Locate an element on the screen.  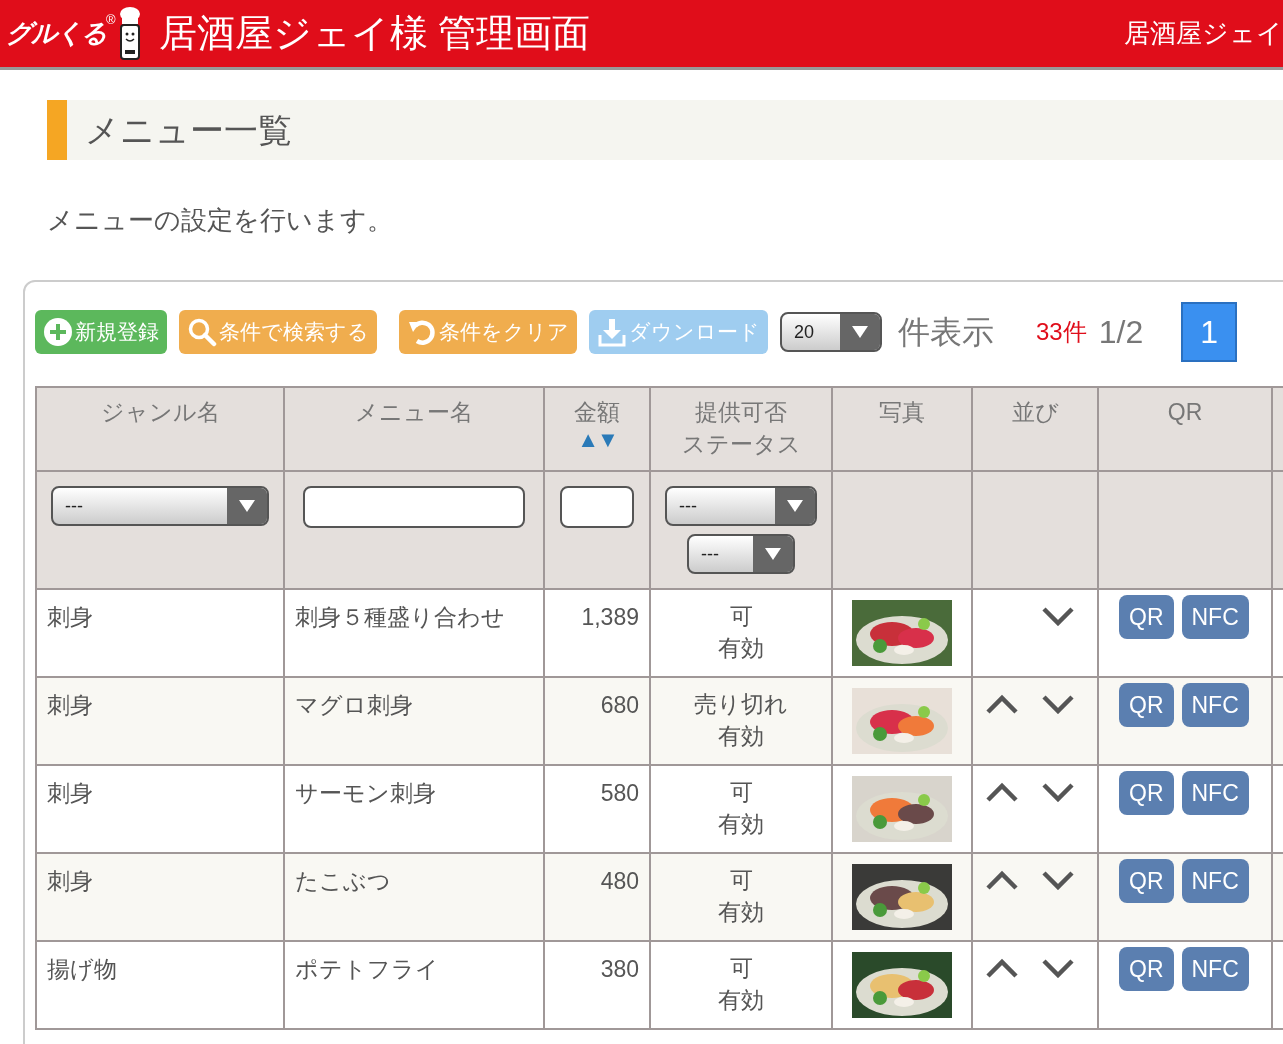
result-count: 33件 is located at coordinates (1061, 332).